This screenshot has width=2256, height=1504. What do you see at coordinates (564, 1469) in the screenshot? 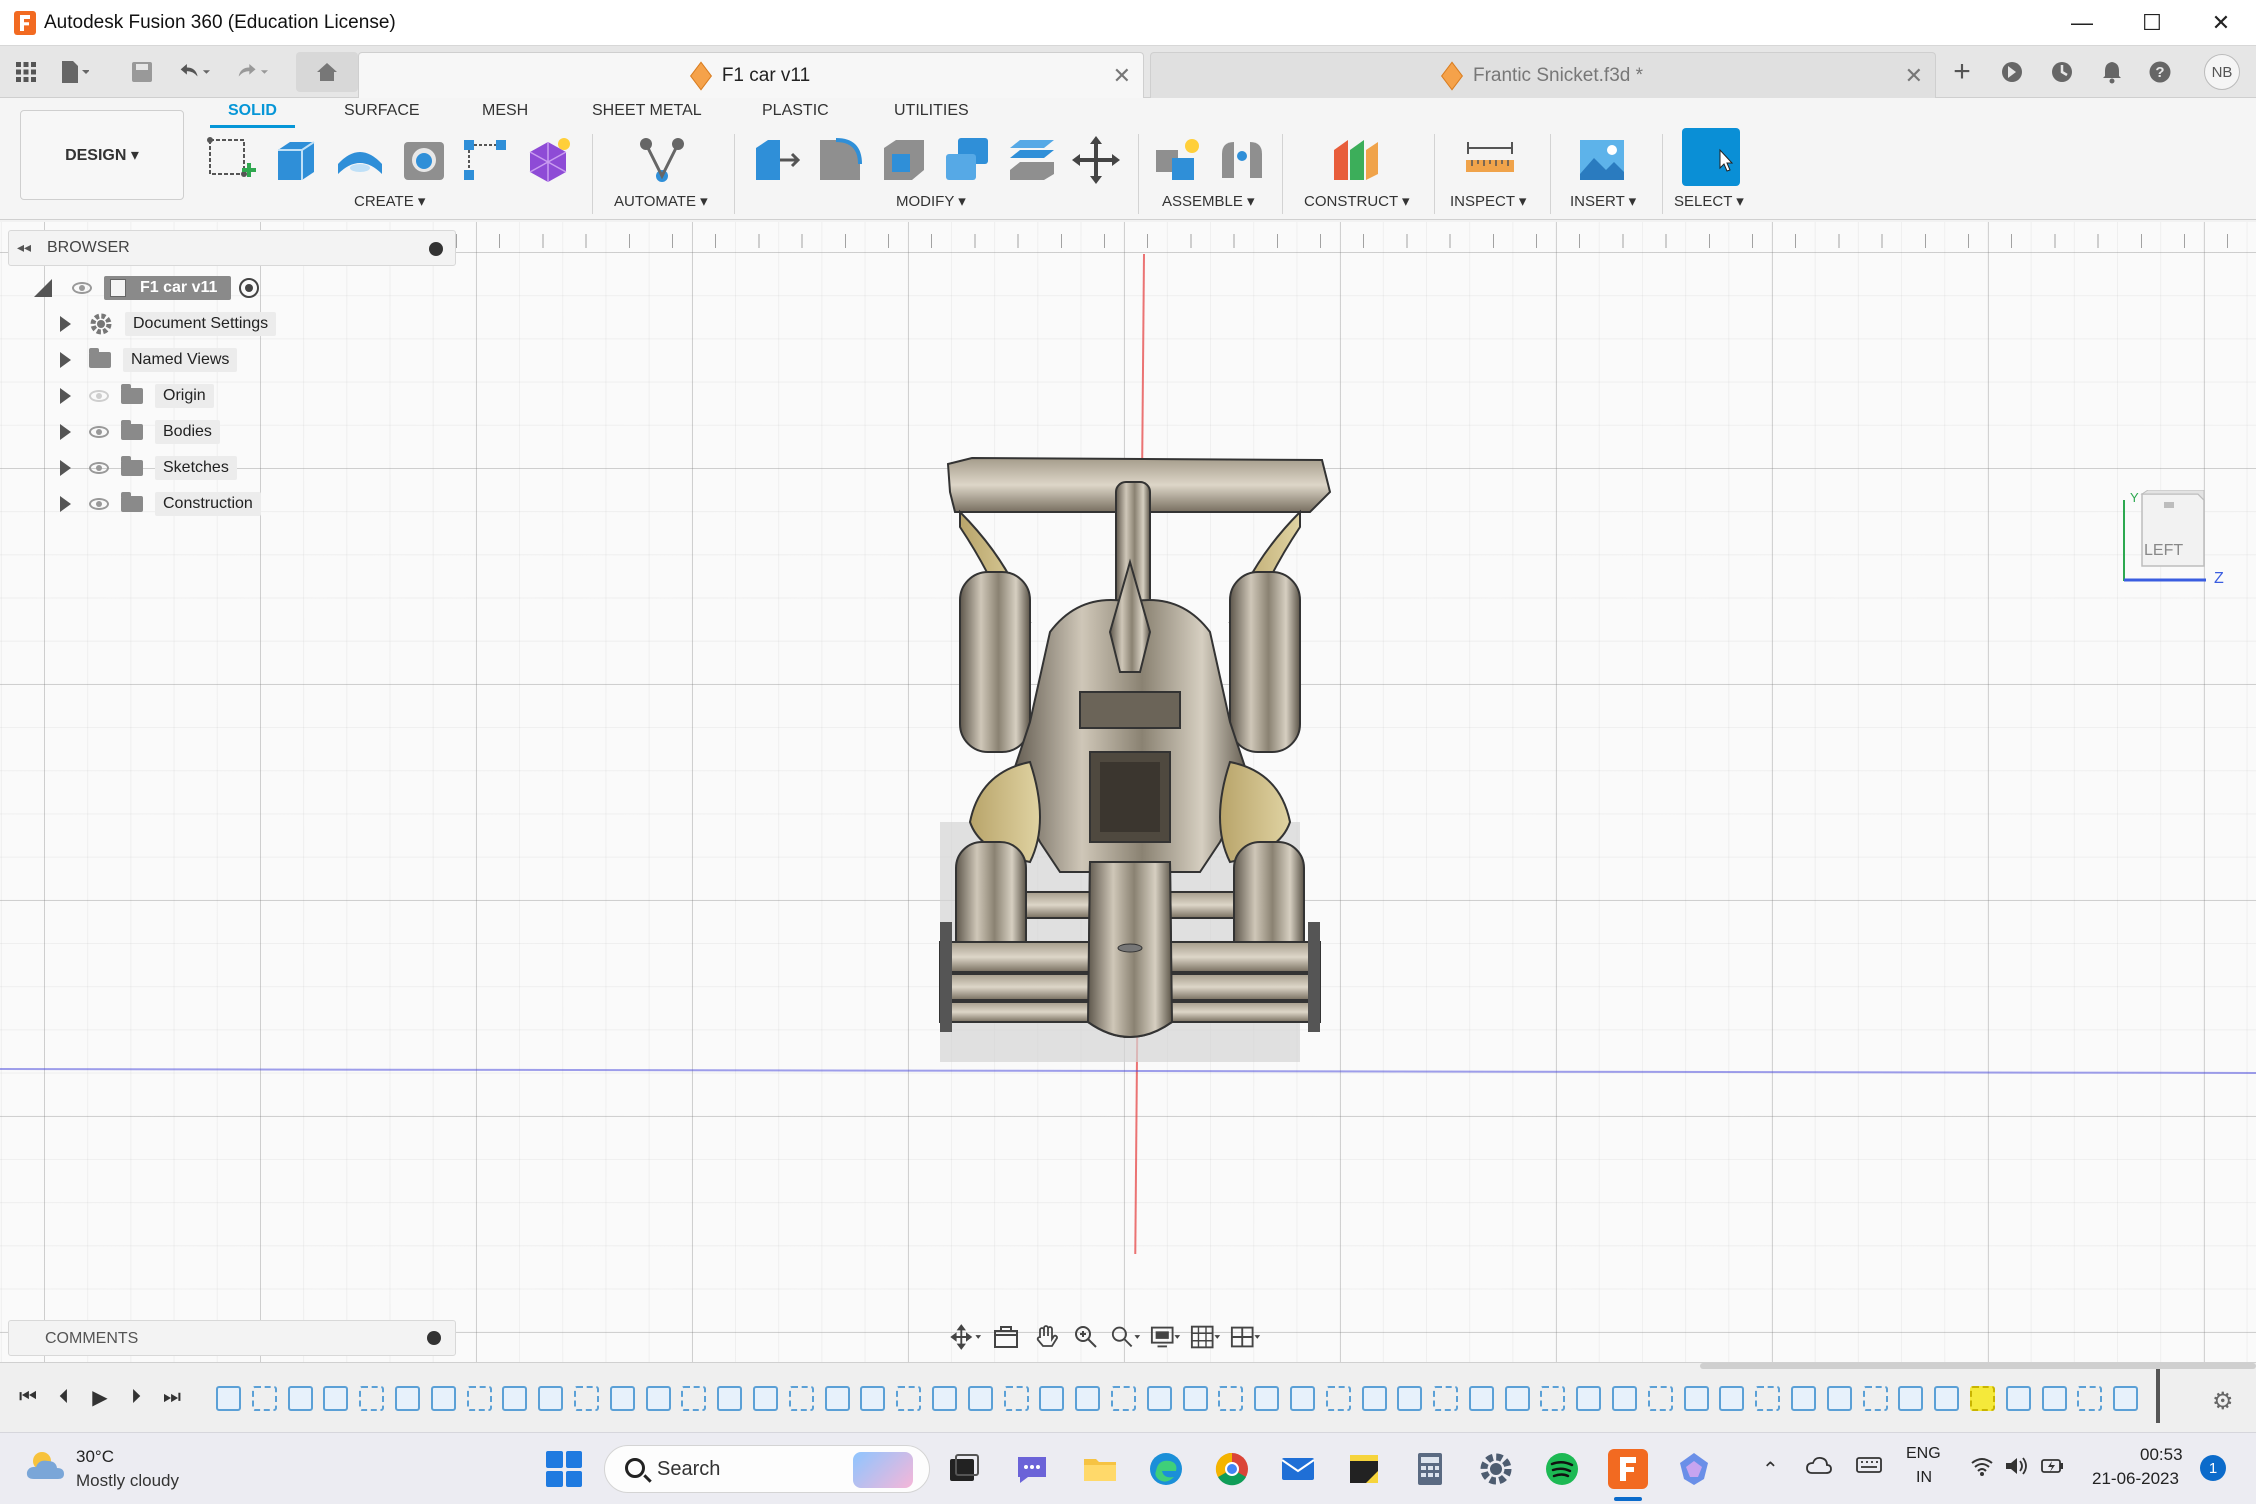
I see `windows-start-icon` at bounding box center [564, 1469].